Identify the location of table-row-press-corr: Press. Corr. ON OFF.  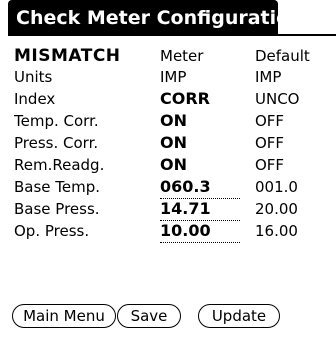
(168, 143).